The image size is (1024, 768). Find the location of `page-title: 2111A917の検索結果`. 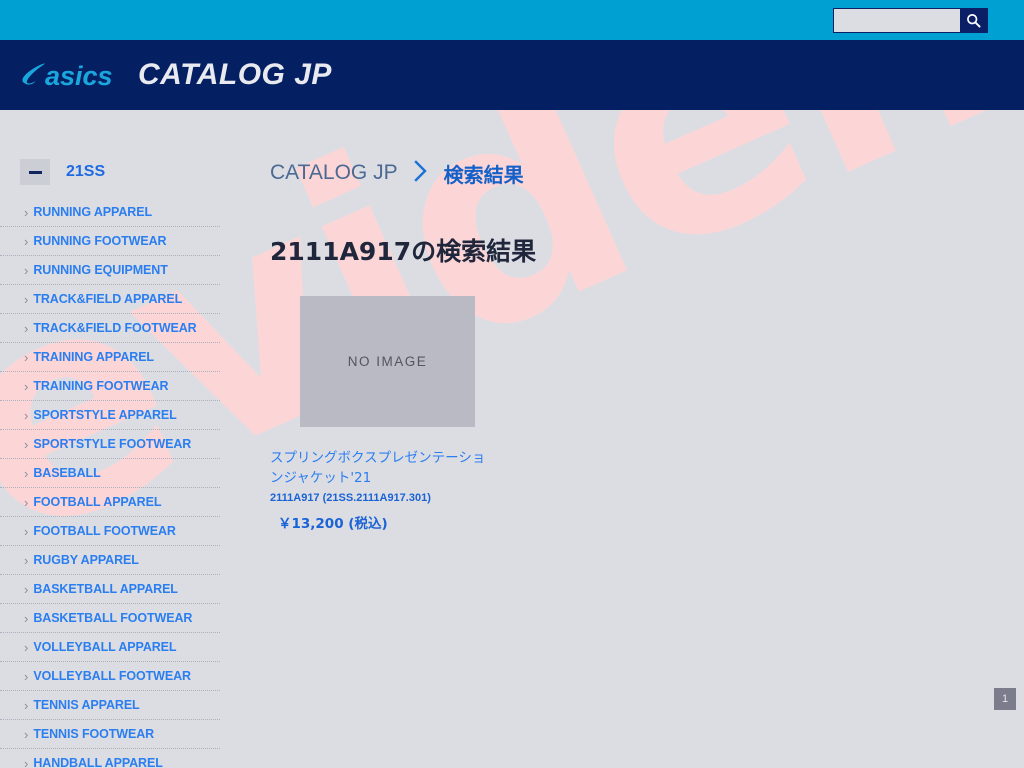

page-title: 2111A917の検索結果 is located at coordinates (403, 251).